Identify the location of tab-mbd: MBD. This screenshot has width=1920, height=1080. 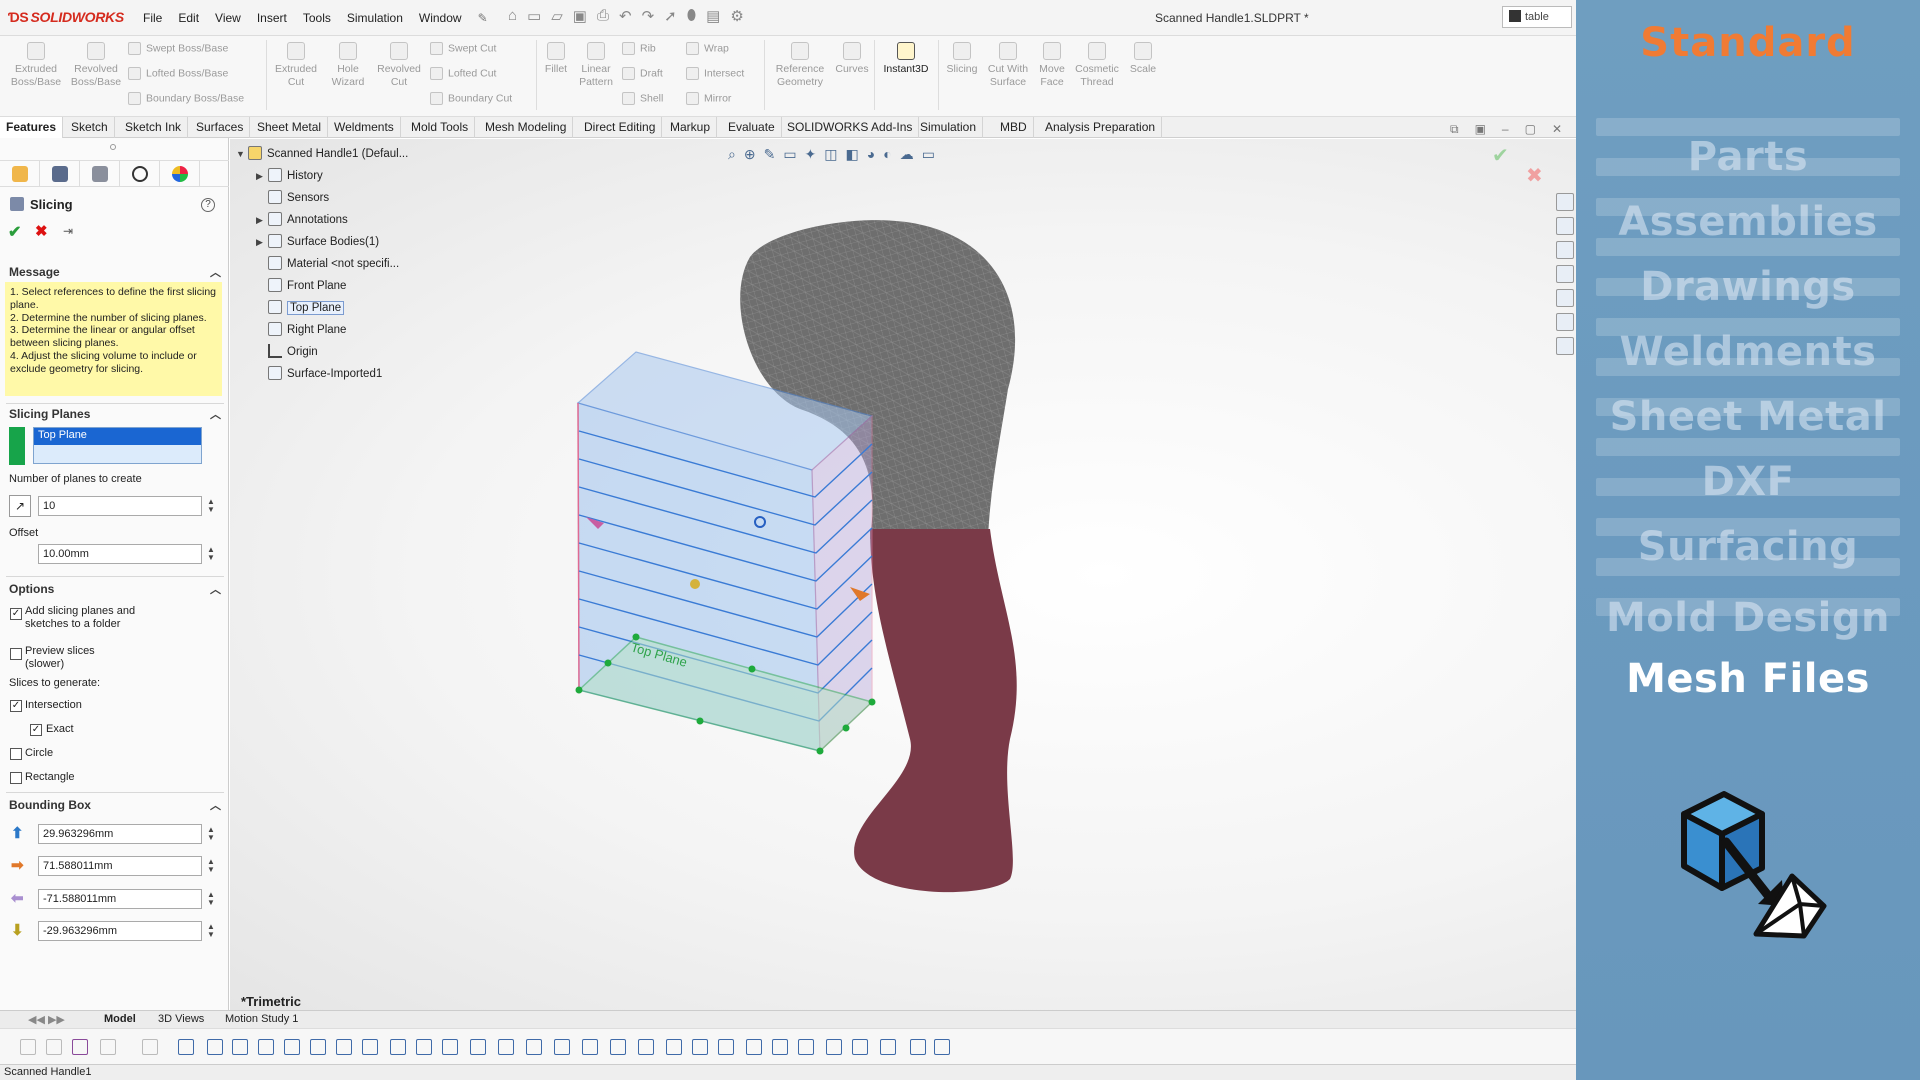
(1014, 127).